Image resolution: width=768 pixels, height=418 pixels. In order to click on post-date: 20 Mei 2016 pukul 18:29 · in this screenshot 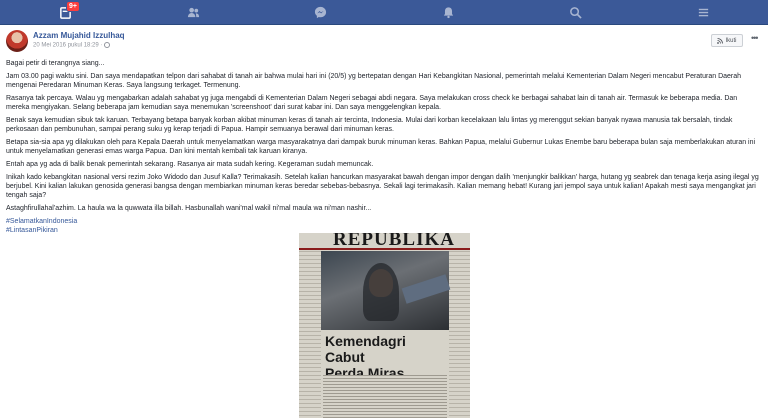, I will do `click(68, 46)`.